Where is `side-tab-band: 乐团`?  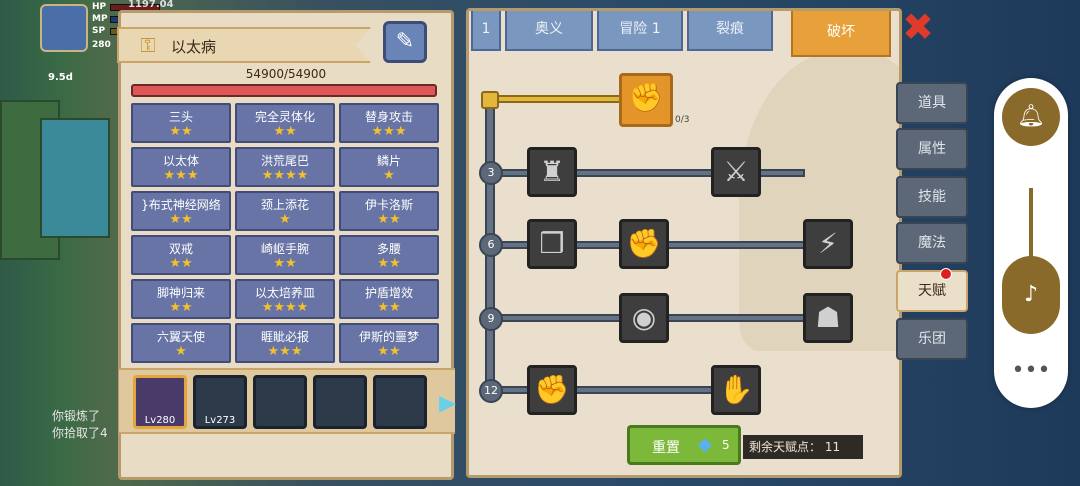 side-tab-band: 乐团 is located at coordinates (932, 339).